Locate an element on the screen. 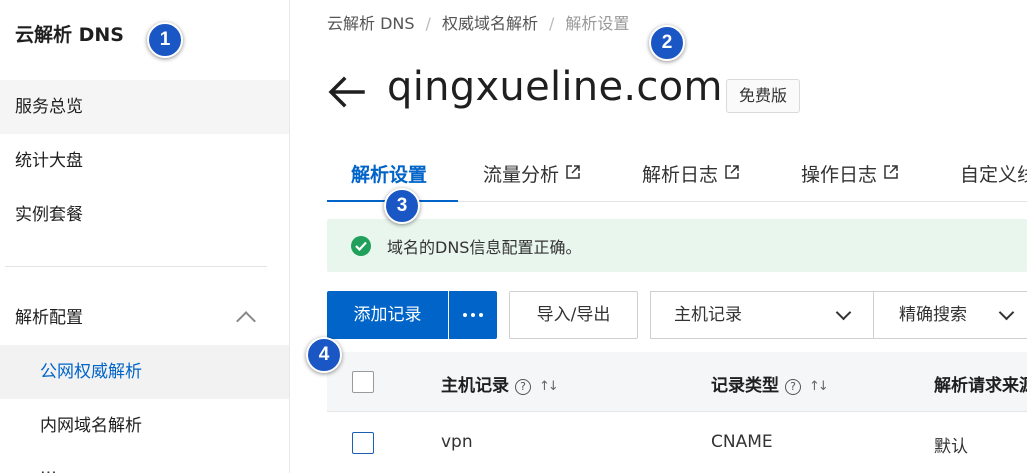 This screenshot has height=473, width=1027. alert-message: 域名的DNS信息配置正确。 is located at coordinates (484, 247).